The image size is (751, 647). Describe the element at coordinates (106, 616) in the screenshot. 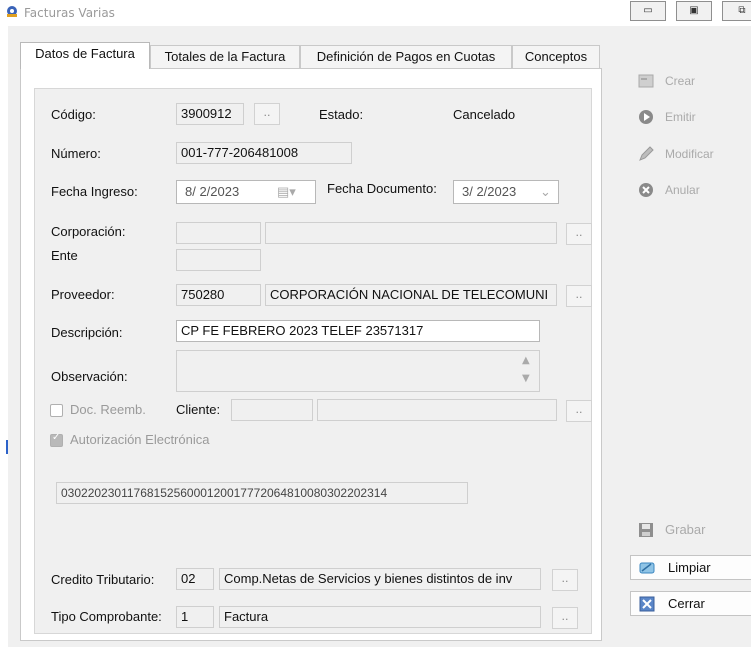

I see `tipo-comprobante-label: Tipo Comprobante:` at that location.